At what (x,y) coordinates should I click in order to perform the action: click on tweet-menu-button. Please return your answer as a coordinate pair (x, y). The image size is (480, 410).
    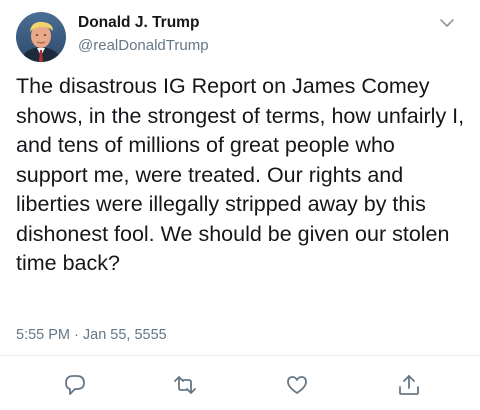
    Looking at the image, I should click on (447, 23).